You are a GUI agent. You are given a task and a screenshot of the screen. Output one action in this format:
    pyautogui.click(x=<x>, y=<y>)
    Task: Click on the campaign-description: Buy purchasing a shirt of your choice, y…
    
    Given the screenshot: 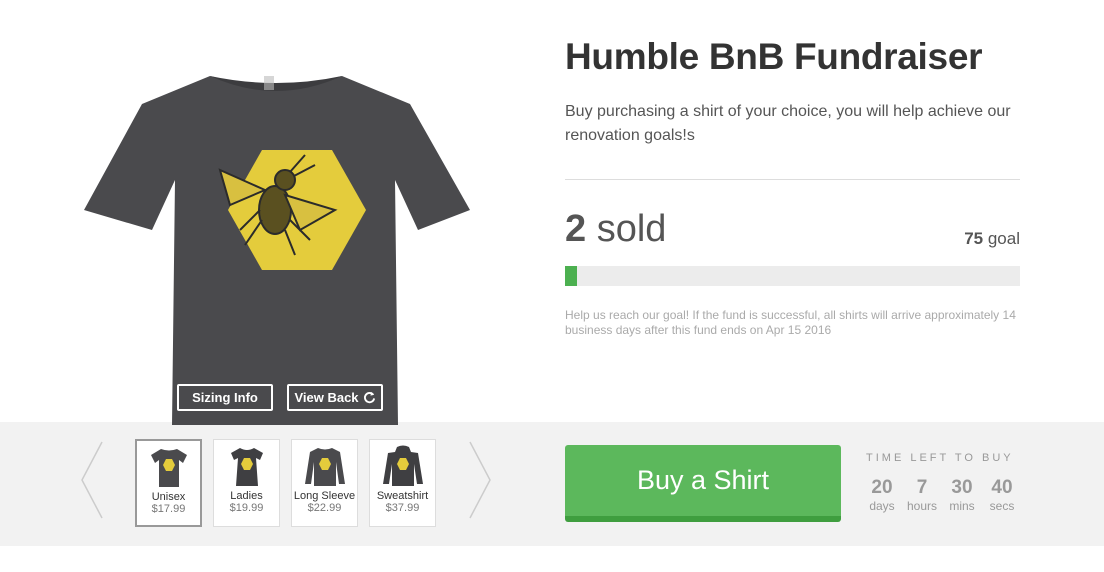 What is the action you would take?
    pyautogui.click(x=788, y=123)
    